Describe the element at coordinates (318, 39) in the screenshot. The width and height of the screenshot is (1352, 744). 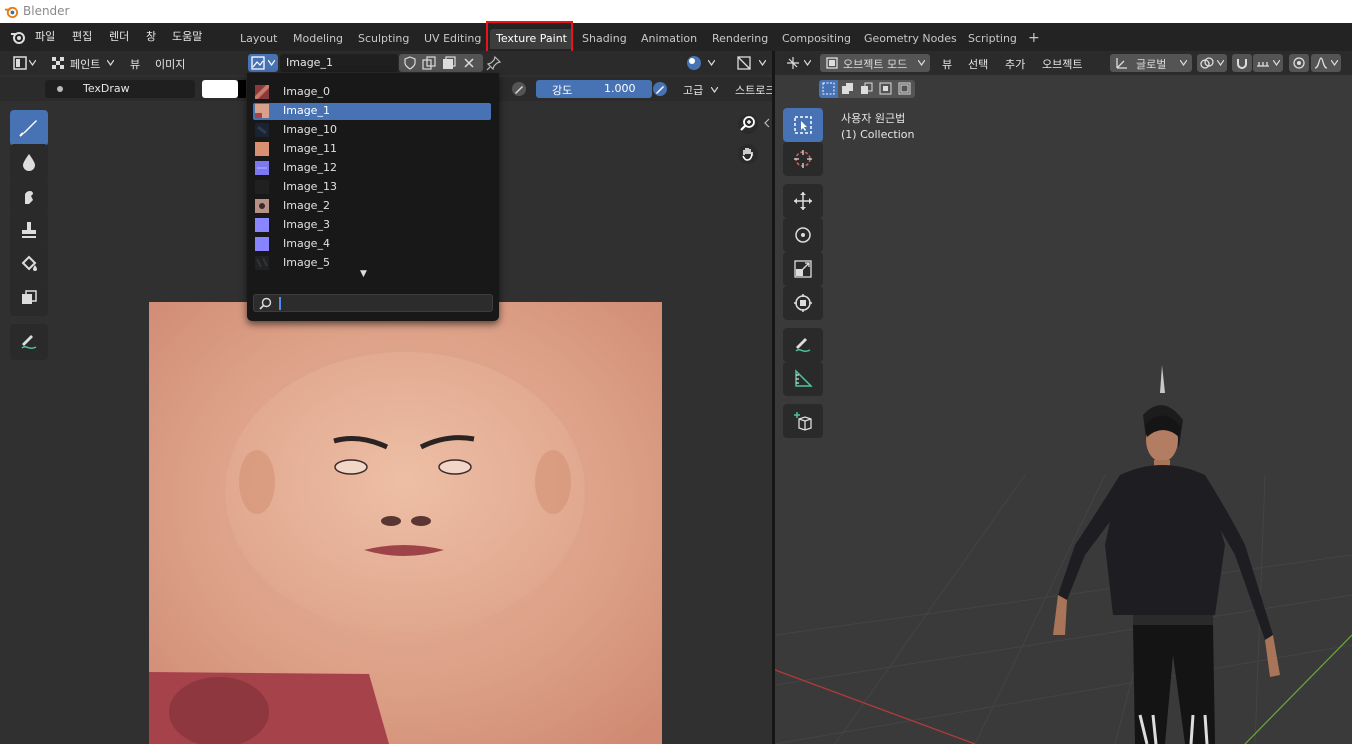
I see `tab-modeling: Modeling` at that location.